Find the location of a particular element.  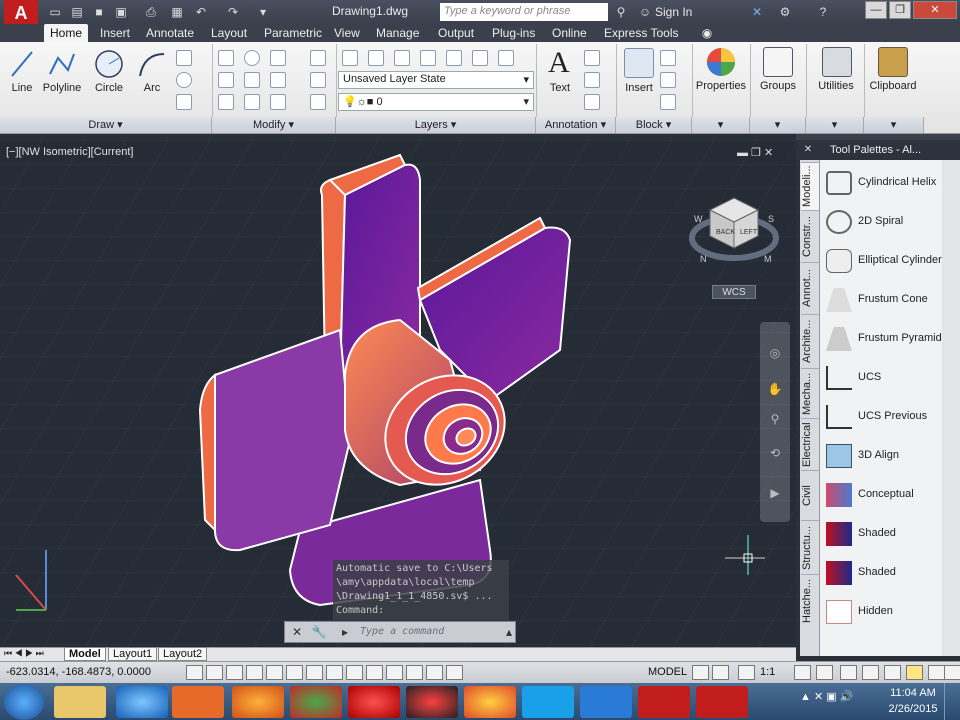

osnap-toggle is located at coordinates (294, 672).